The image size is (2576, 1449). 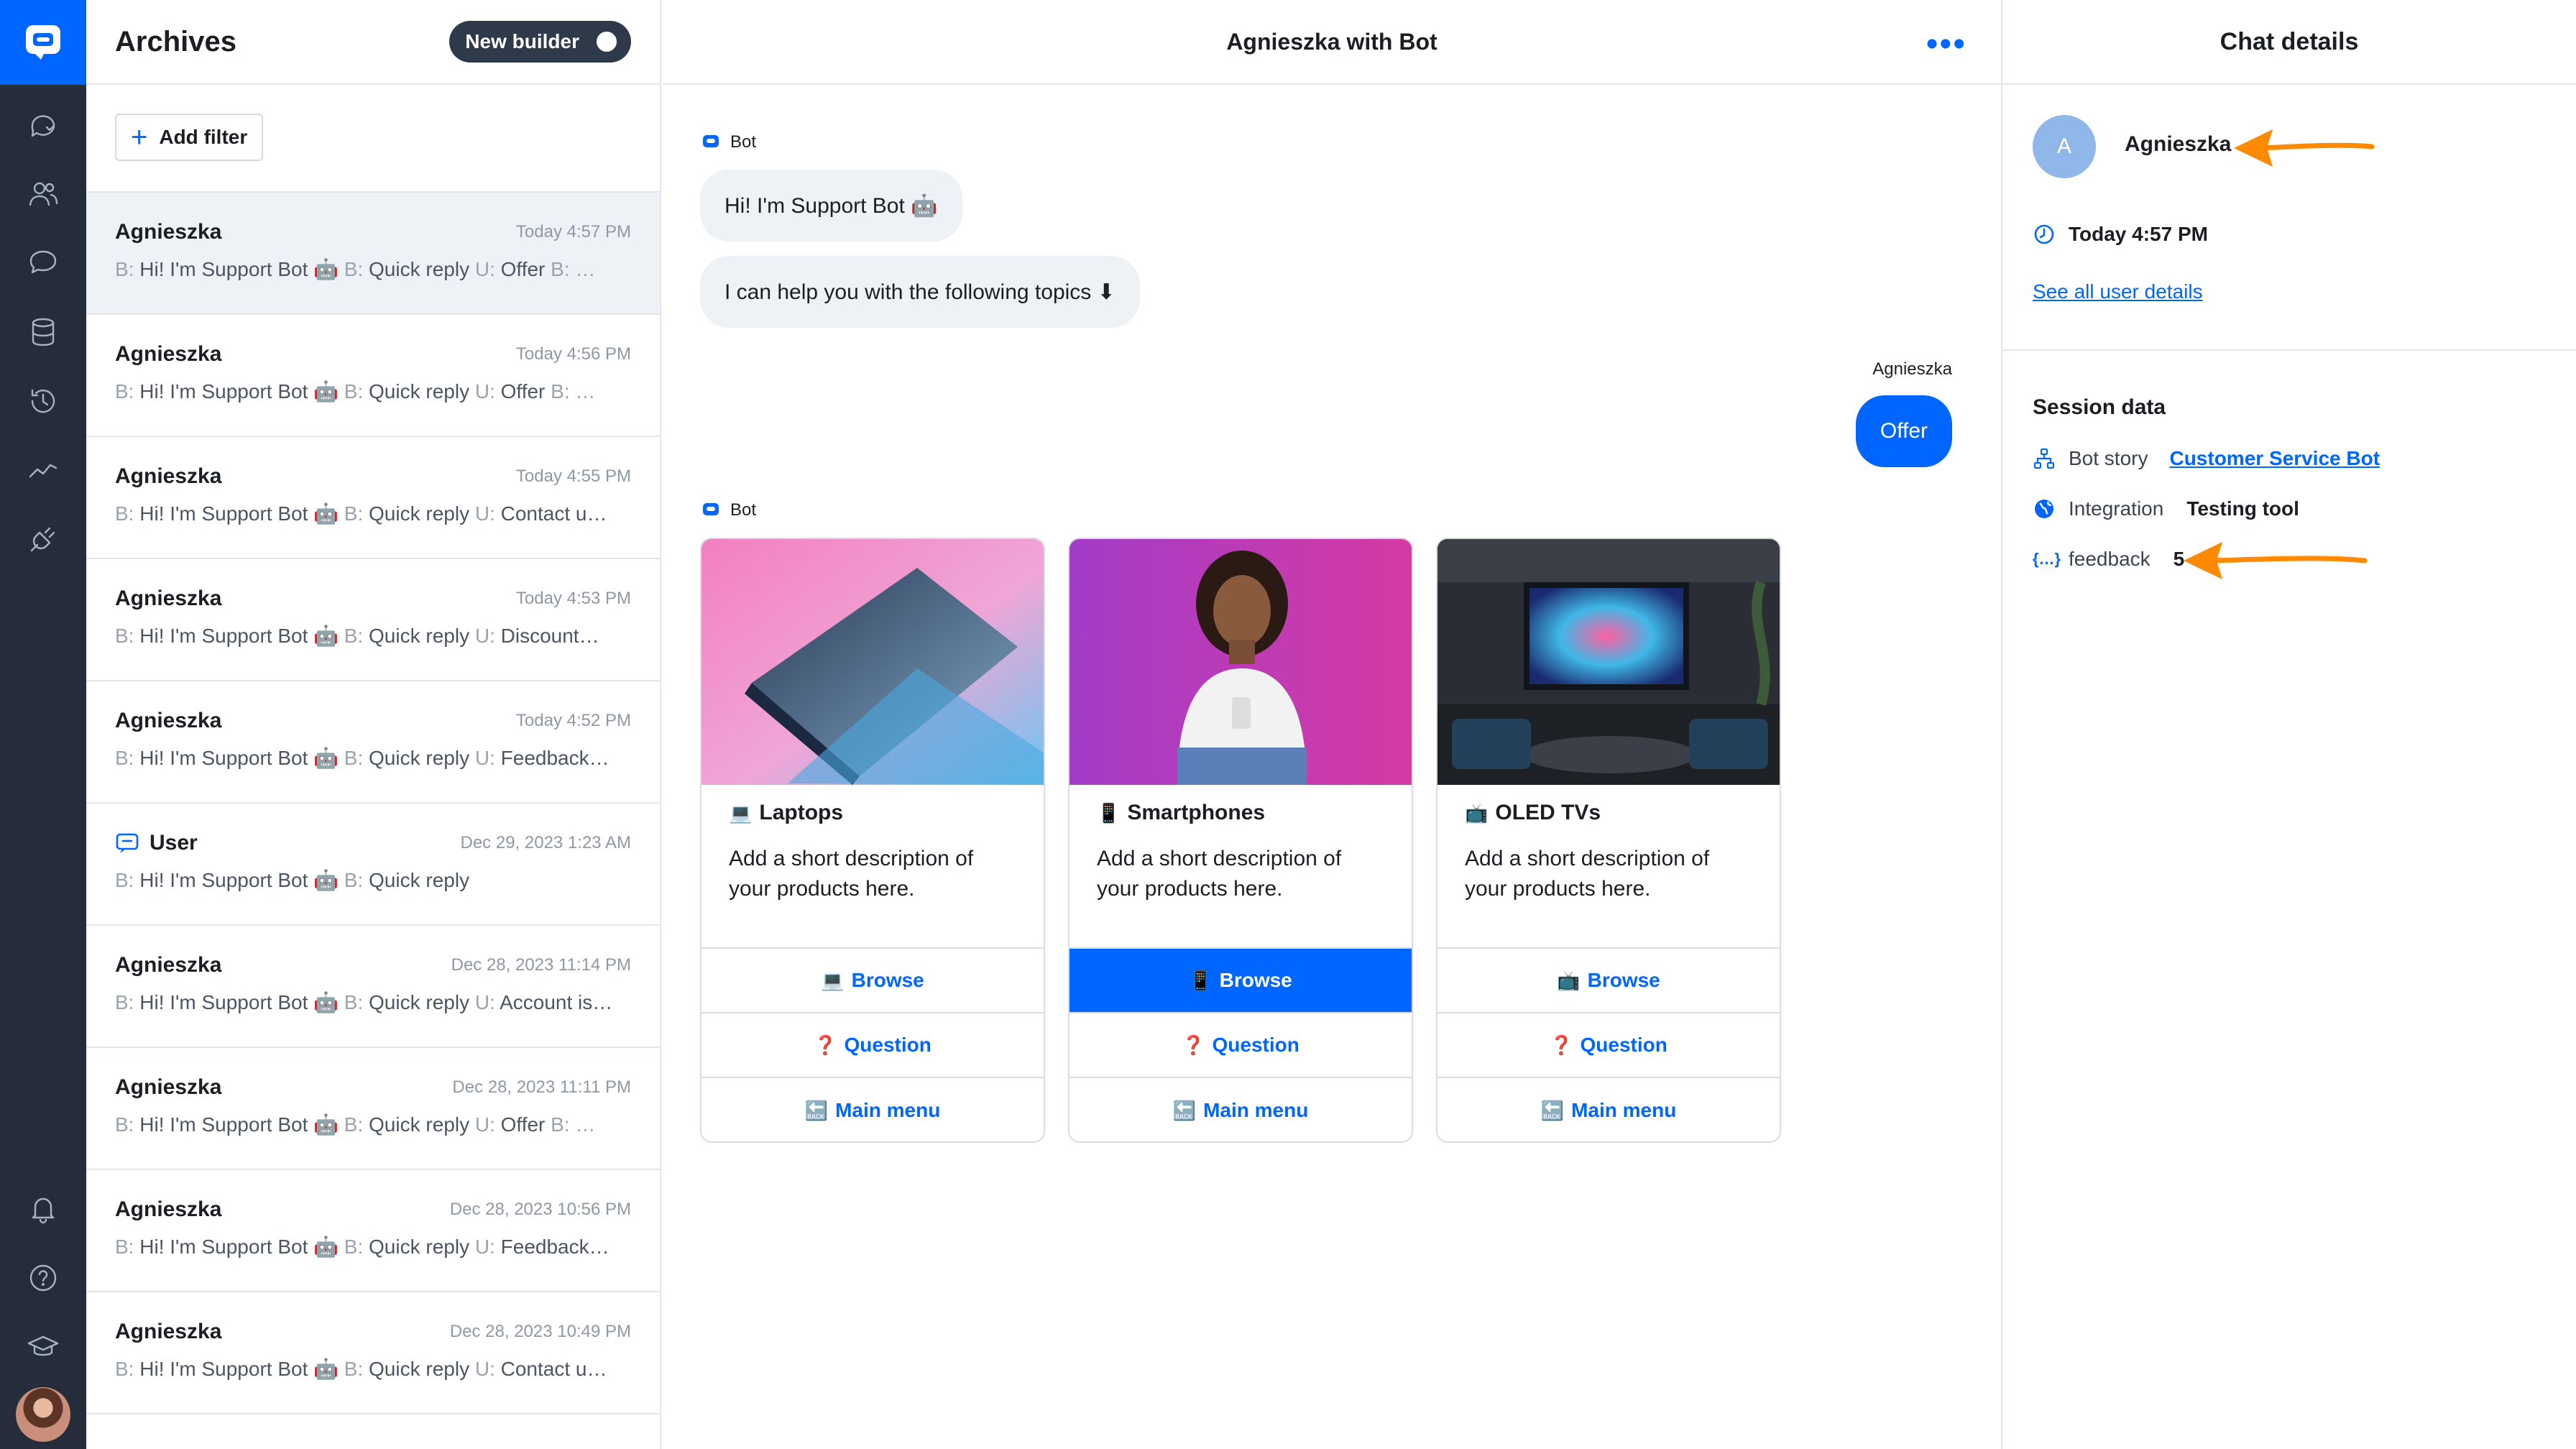 I want to click on bot-story-link: Customer Service Bot, so click(x=2274, y=458).